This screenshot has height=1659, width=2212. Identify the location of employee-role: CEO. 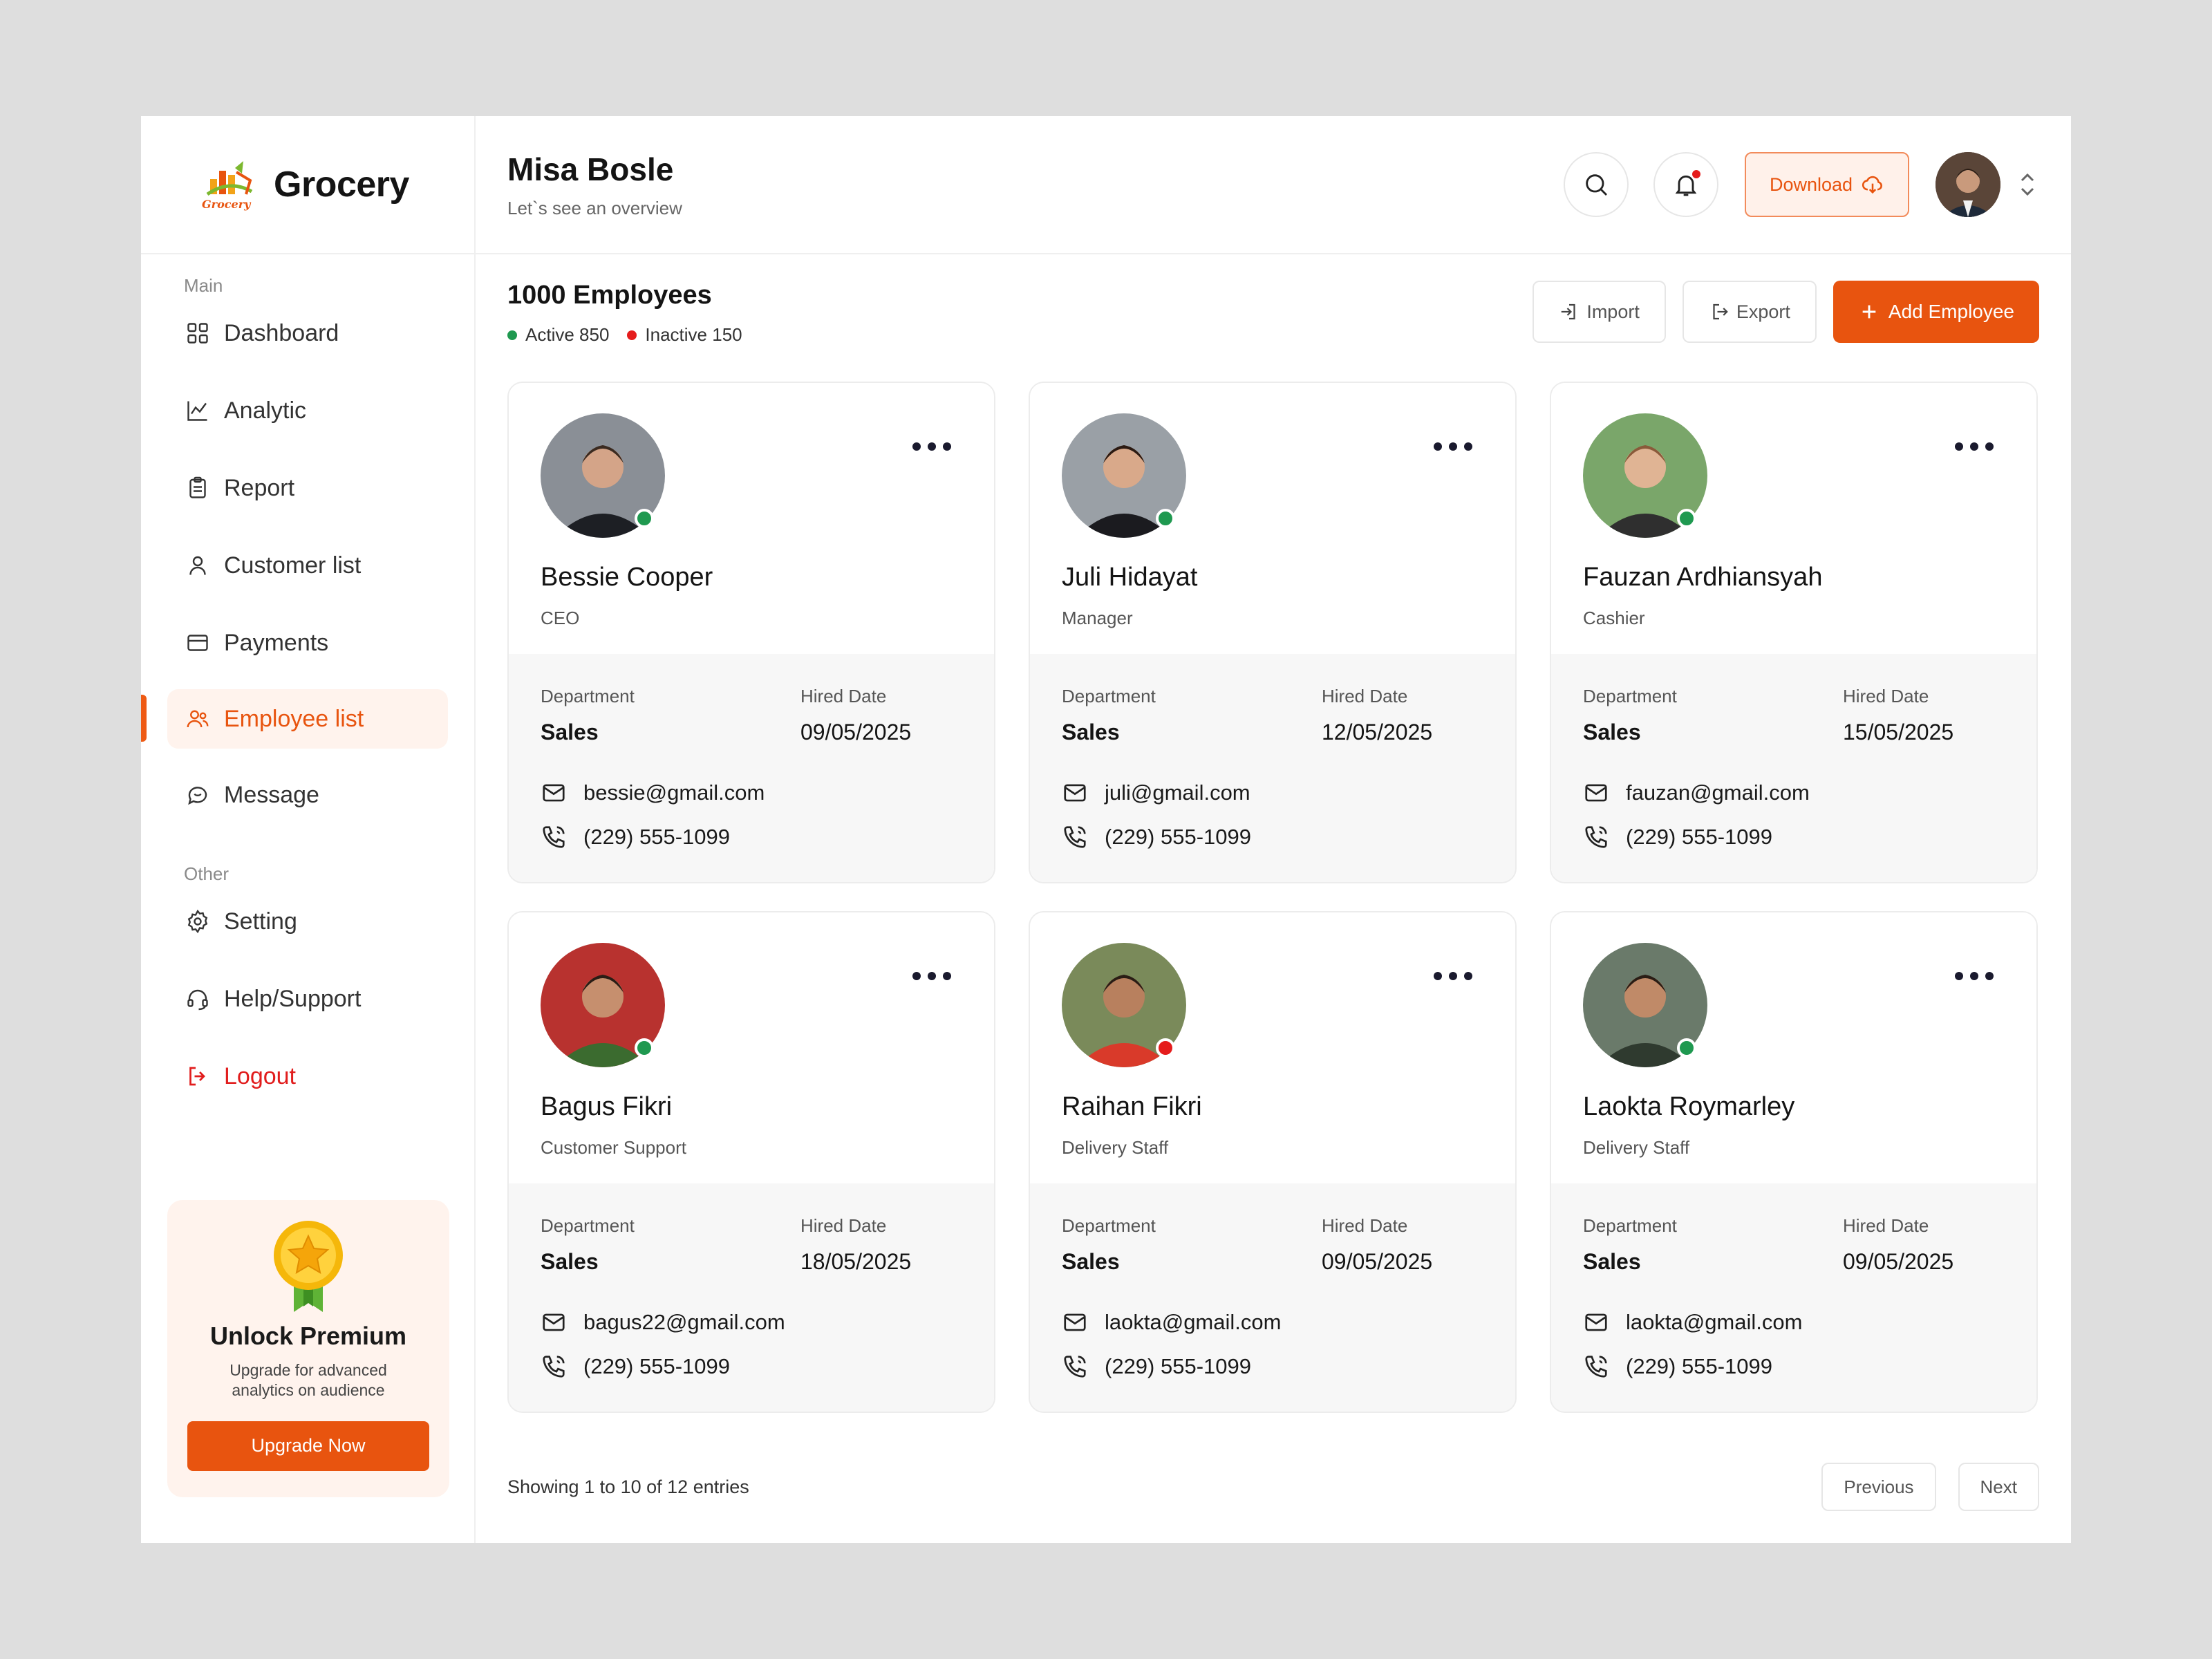
(560, 618).